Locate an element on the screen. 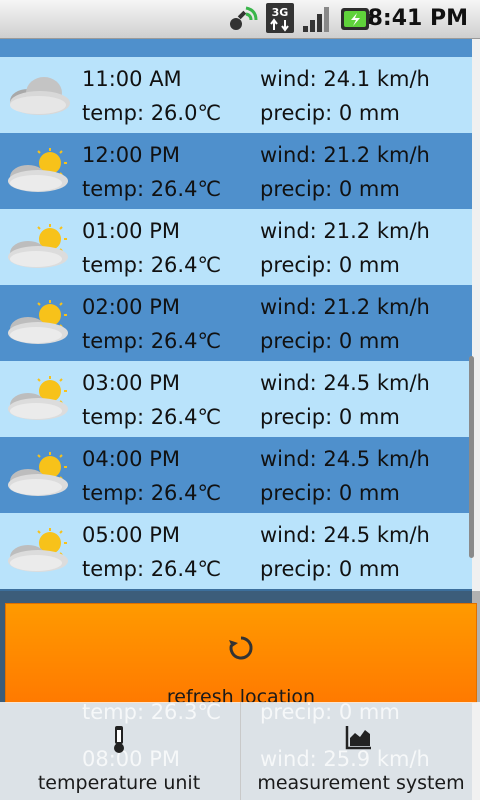 The height and width of the screenshot is (800, 480). status-bar: 3G 8:41 PM is located at coordinates (240, 19).